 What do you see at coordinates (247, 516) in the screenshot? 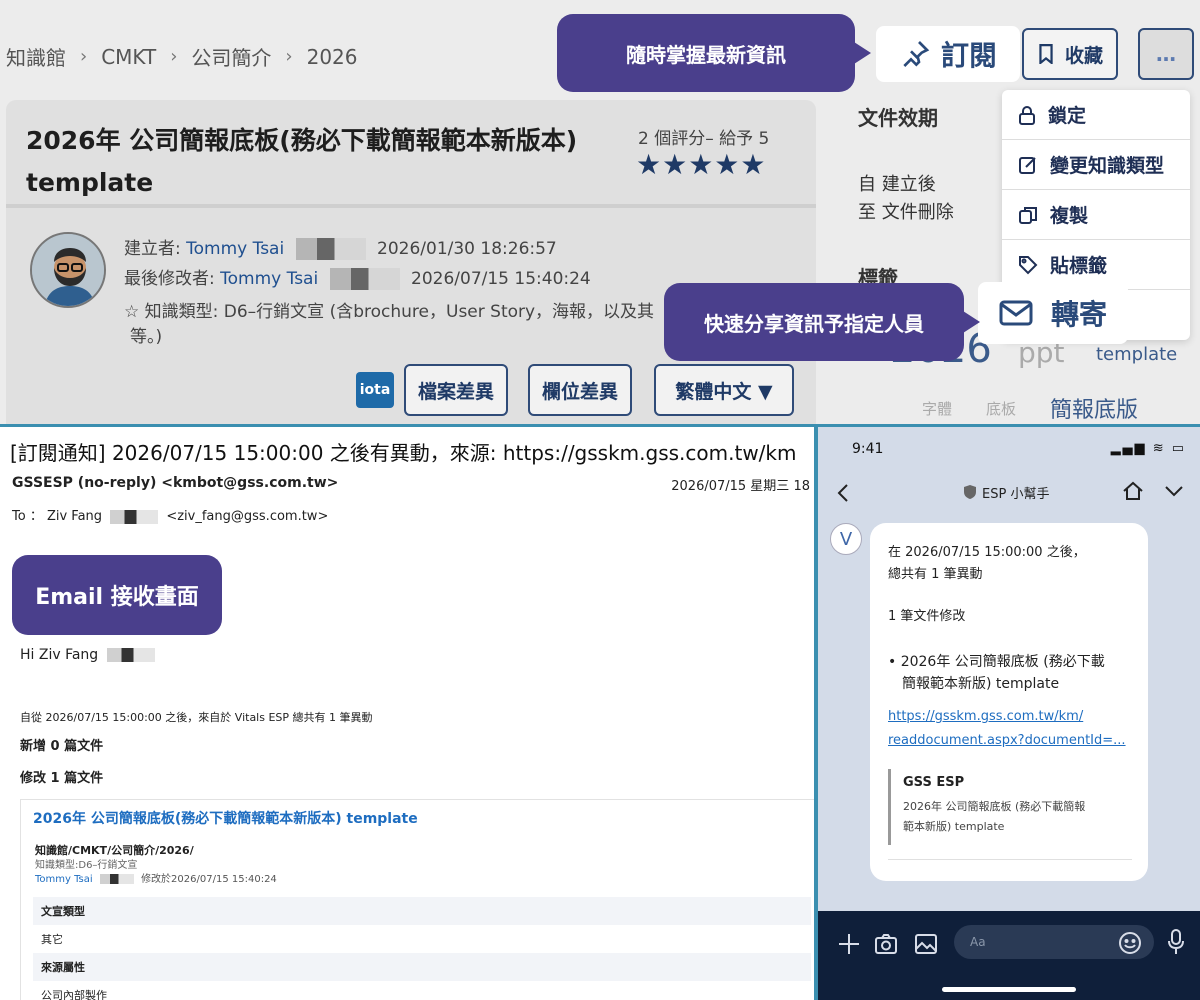
I see `email-to-address: <ziv_fang@gss.com.tw>` at bounding box center [247, 516].